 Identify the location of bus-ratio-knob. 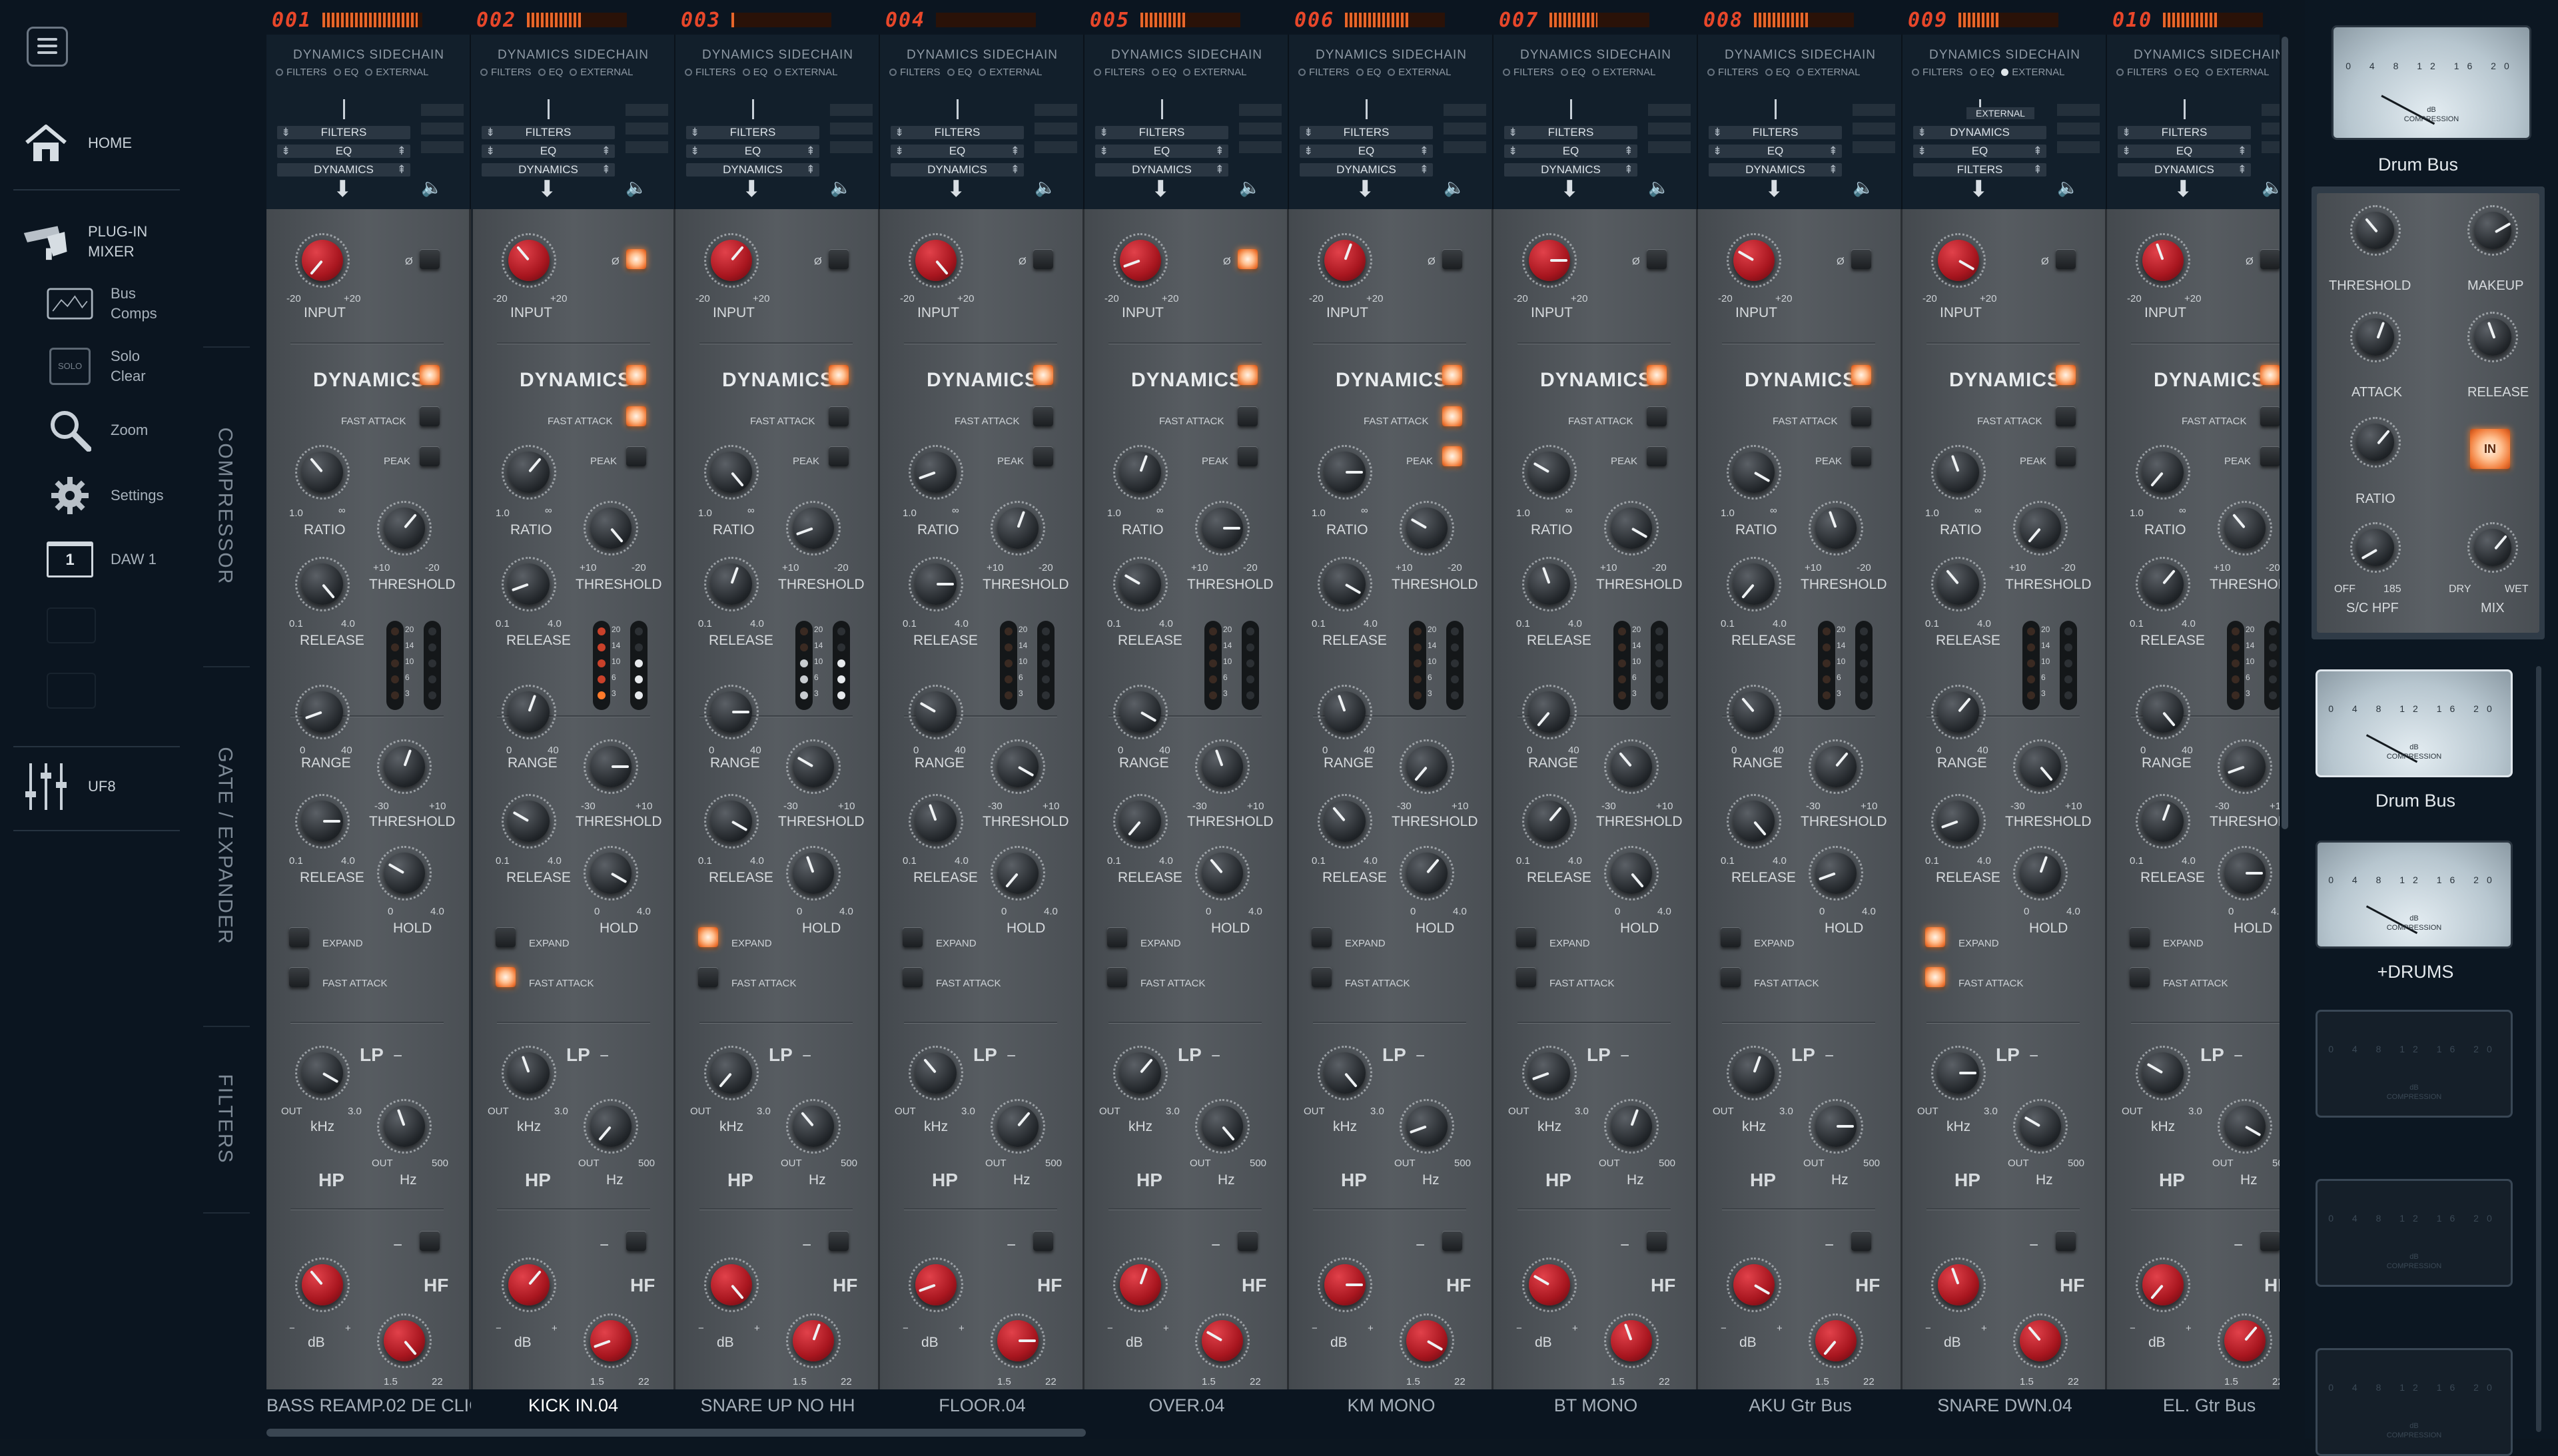
(2375, 442).